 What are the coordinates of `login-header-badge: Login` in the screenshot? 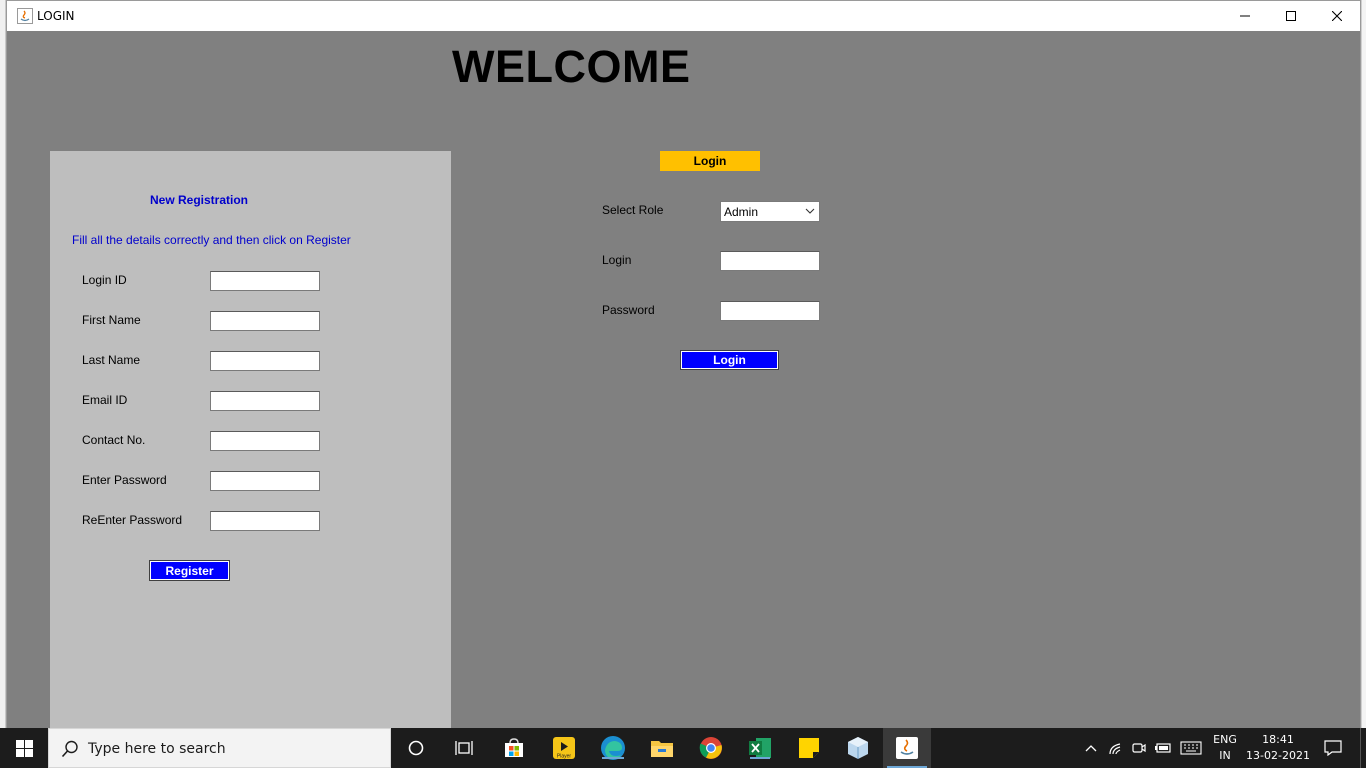 It's located at (710, 161).